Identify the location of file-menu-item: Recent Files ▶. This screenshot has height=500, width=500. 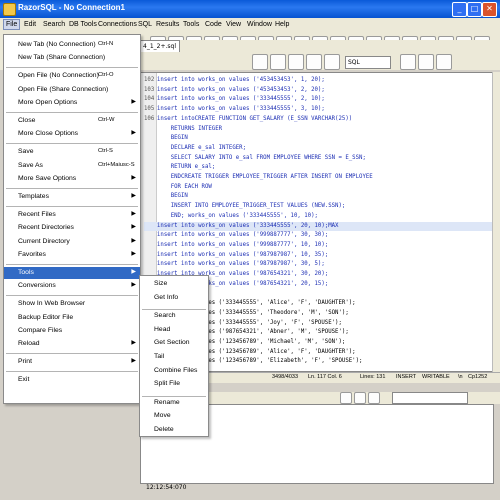
(72, 215).